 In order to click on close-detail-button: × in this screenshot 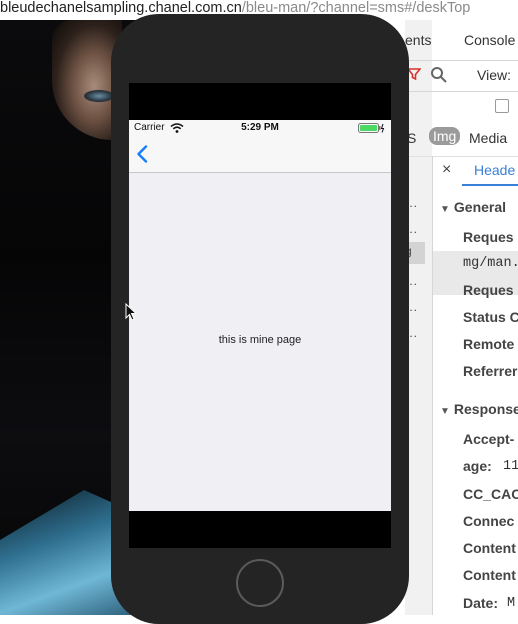, I will do `click(446, 170)`.